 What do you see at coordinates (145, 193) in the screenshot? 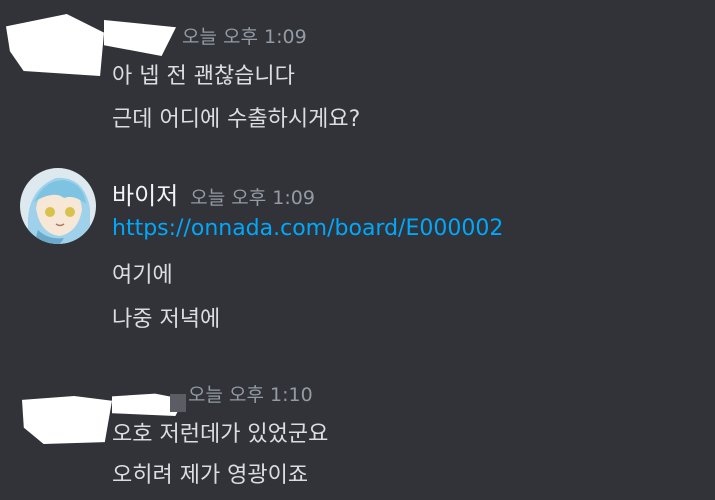
I see `username: 바이저` at bounding box center [145, 193].